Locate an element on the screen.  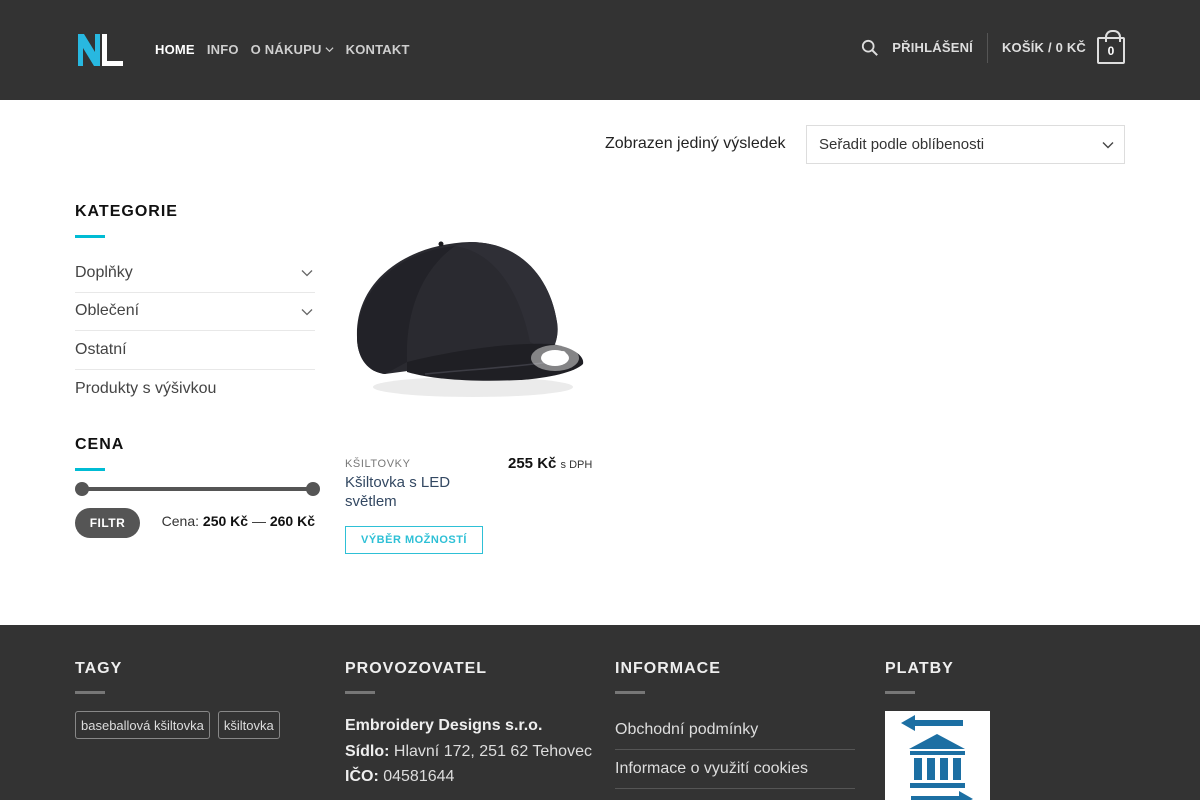
select-options-button: VÝBĚR MOŽNOSTÍ is located at coordinates (414, 540).